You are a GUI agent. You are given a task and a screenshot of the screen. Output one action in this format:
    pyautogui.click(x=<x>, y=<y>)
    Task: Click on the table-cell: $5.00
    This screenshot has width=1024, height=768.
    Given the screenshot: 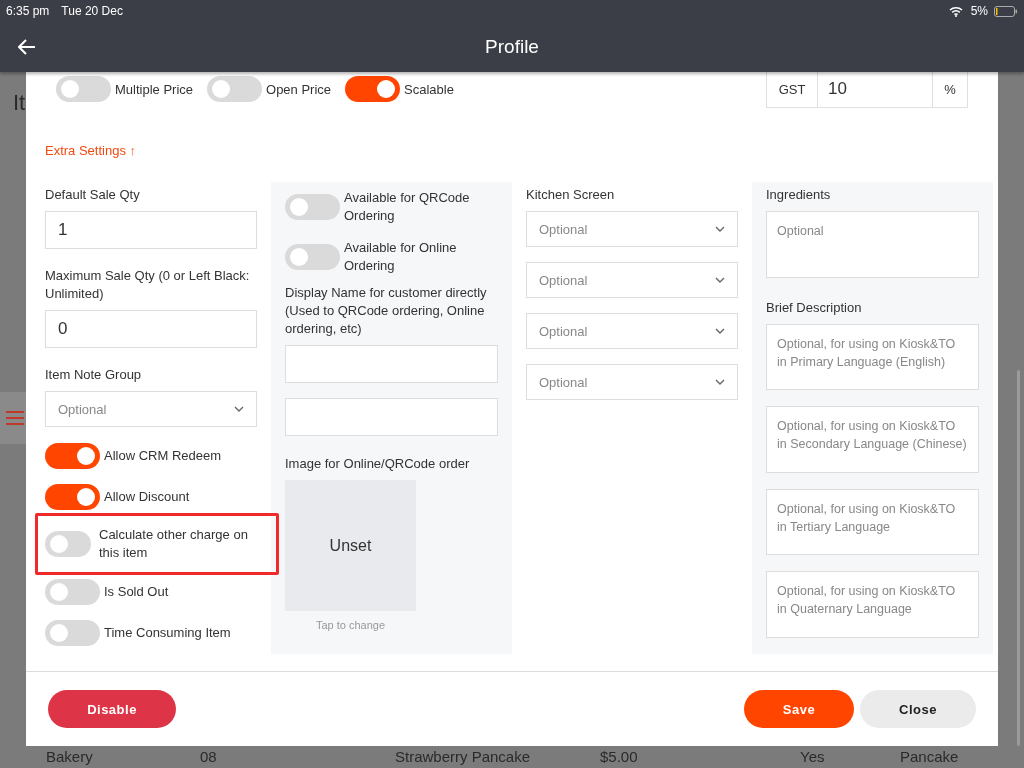 What is the action you would take?
    pyautogui.click(x=619, y=756)
    